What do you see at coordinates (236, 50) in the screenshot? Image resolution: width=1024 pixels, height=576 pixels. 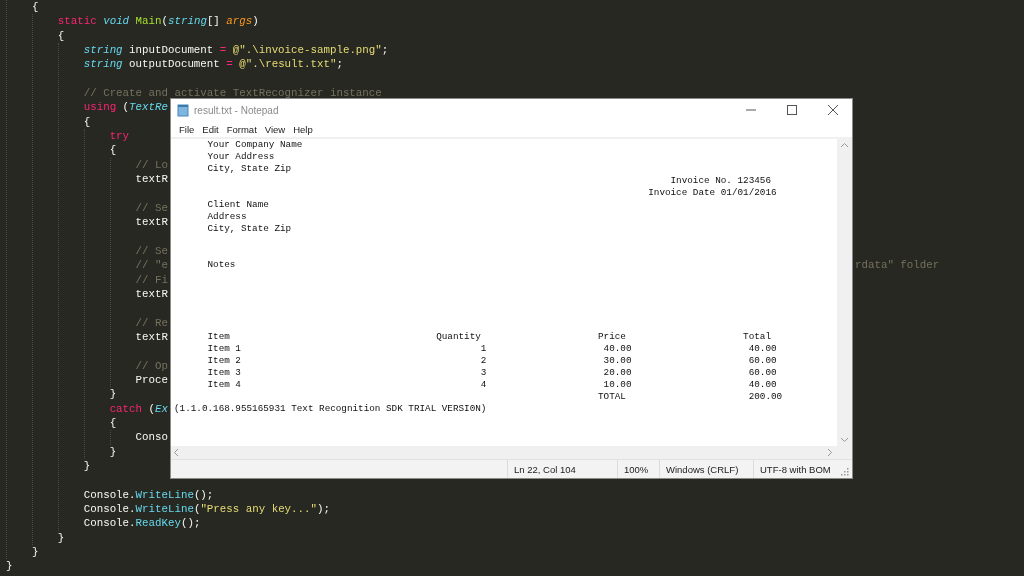 I see `code-line: string inputDocument = @".\invoice-sample.png";` at bounding box center [236, 50].